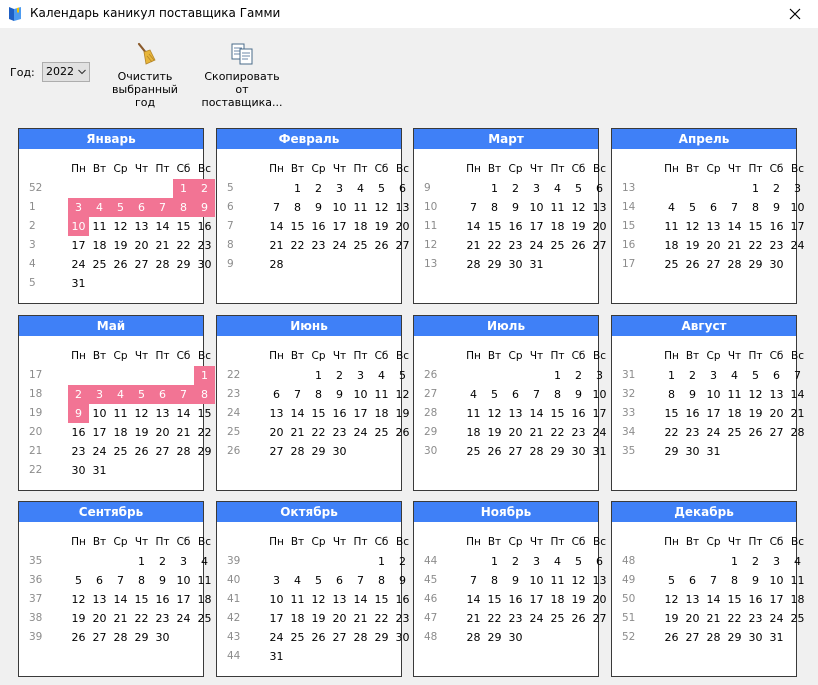  Describe the element at coordinates (297, 245) in the screenshot. I see `day-cell: 22` at that location.